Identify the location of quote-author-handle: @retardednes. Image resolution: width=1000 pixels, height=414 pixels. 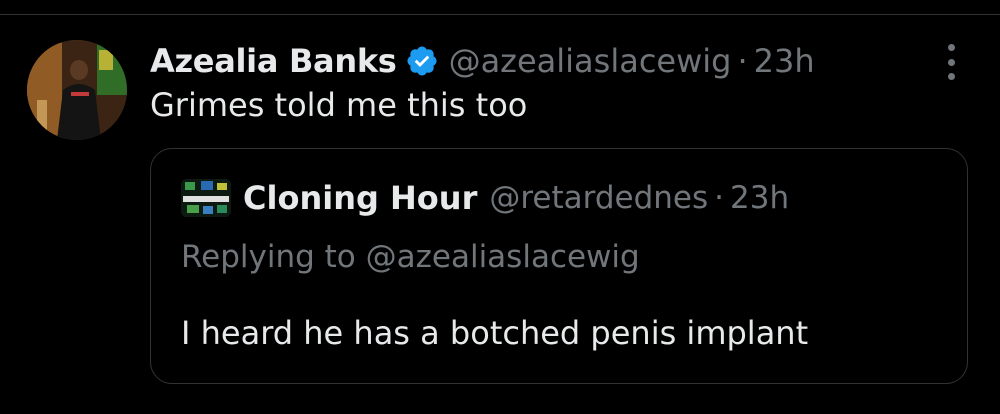
(598, 198).